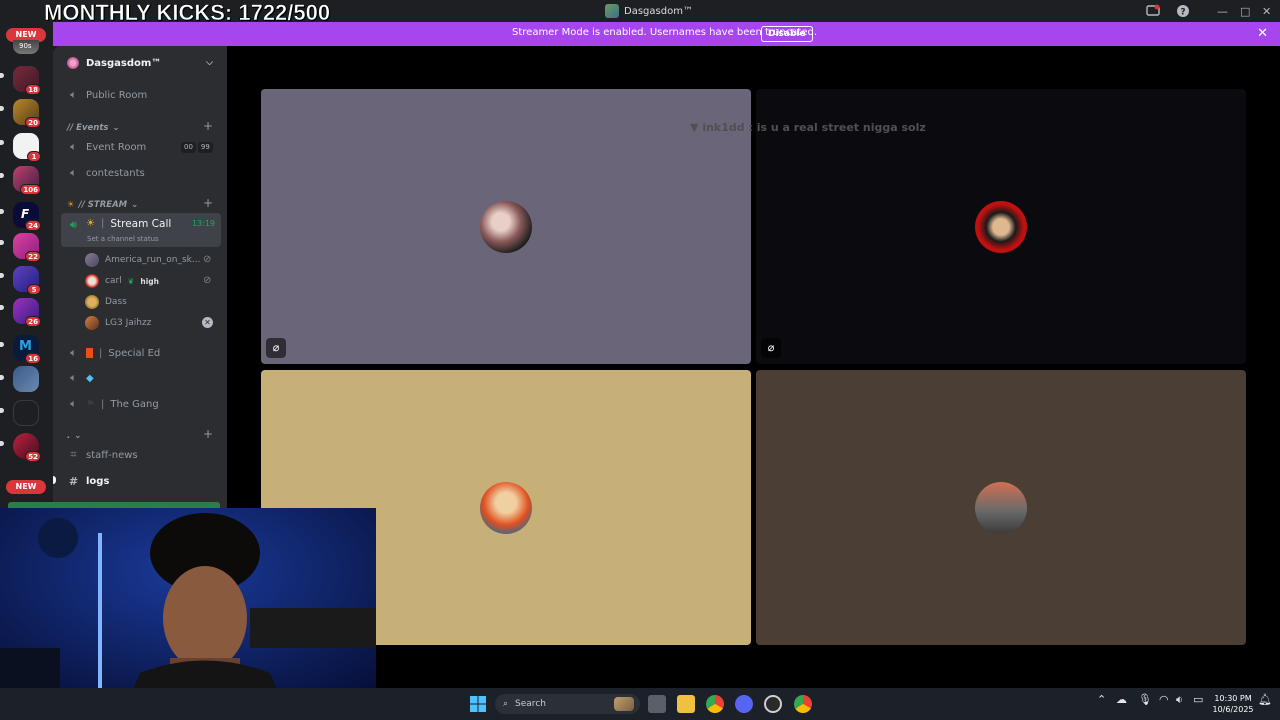 Image resolution: width=1280 pixels, height=720 pixels. What do you see at coordinates (141, 173) in the screenshot?
I see `channel-contestants: 🔈︎ contestants` at bounding box center [141, 173].